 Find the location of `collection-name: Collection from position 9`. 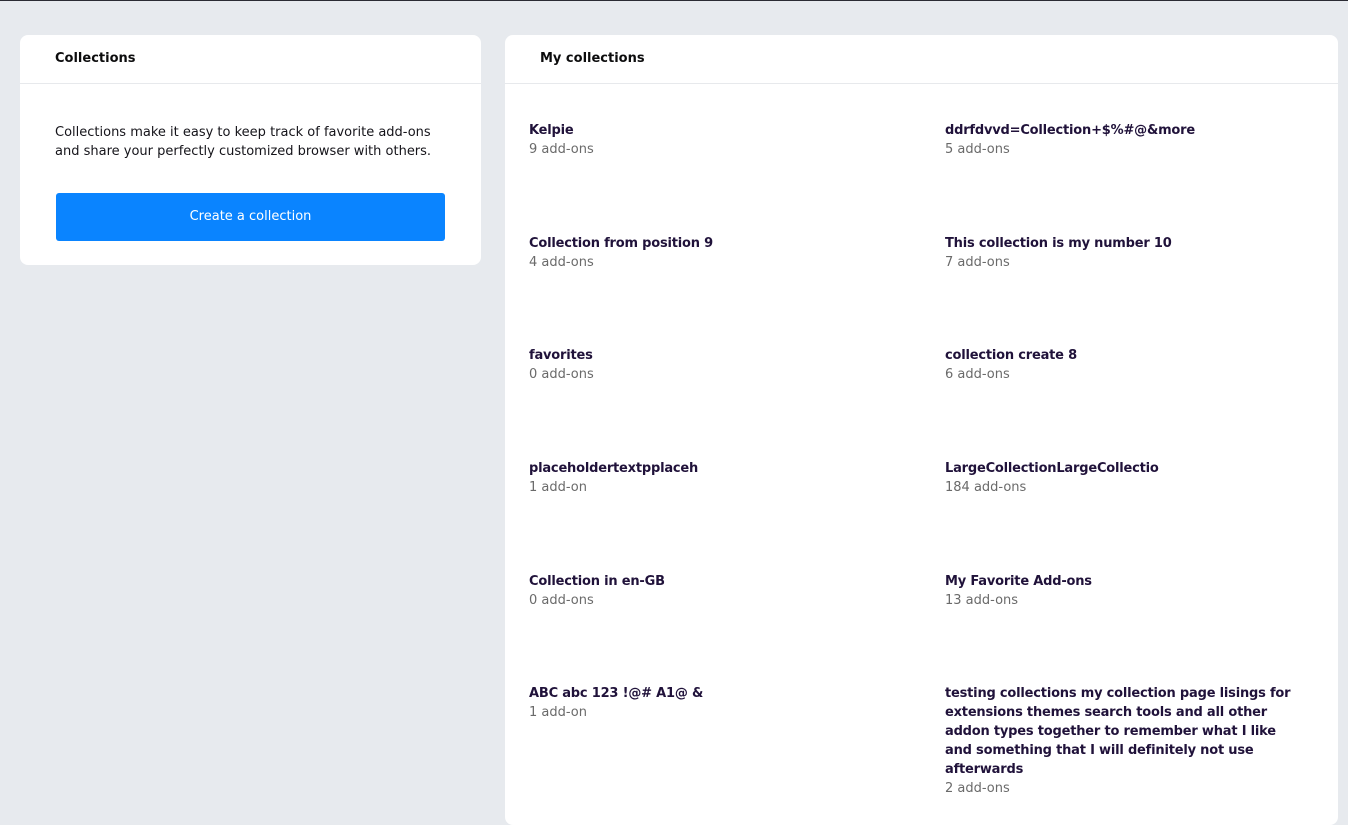

collection-name: Collection from position 9 is located at coordinates (709, 243).